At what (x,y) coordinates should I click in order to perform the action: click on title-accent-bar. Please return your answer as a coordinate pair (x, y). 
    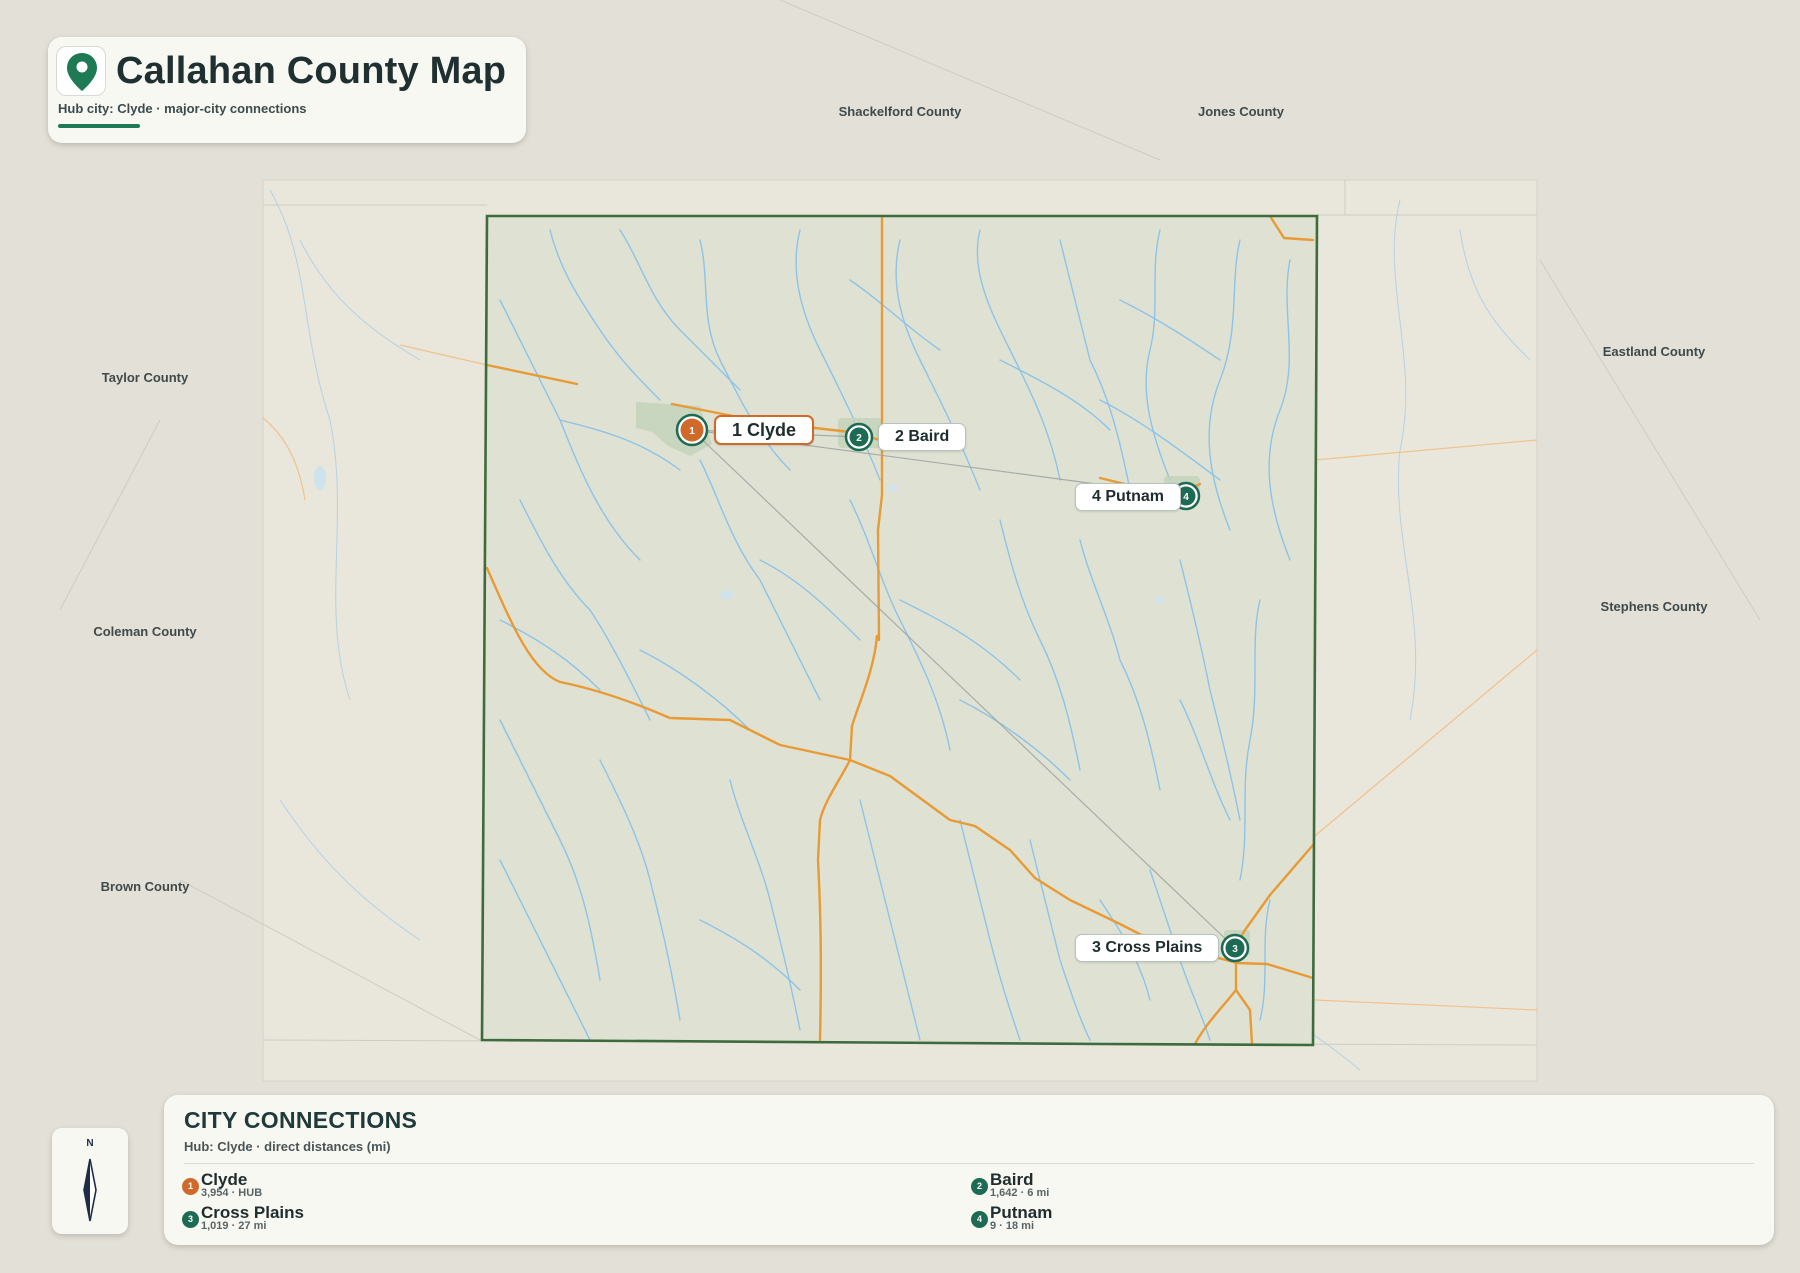
    Looking at the image, I should click on (99, 126).